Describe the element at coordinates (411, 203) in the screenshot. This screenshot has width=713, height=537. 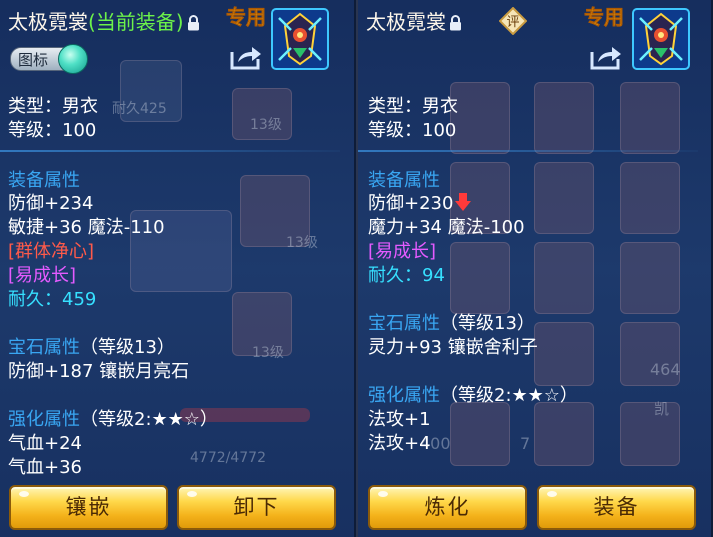
I see `attr-line: 防御+230` at that location.